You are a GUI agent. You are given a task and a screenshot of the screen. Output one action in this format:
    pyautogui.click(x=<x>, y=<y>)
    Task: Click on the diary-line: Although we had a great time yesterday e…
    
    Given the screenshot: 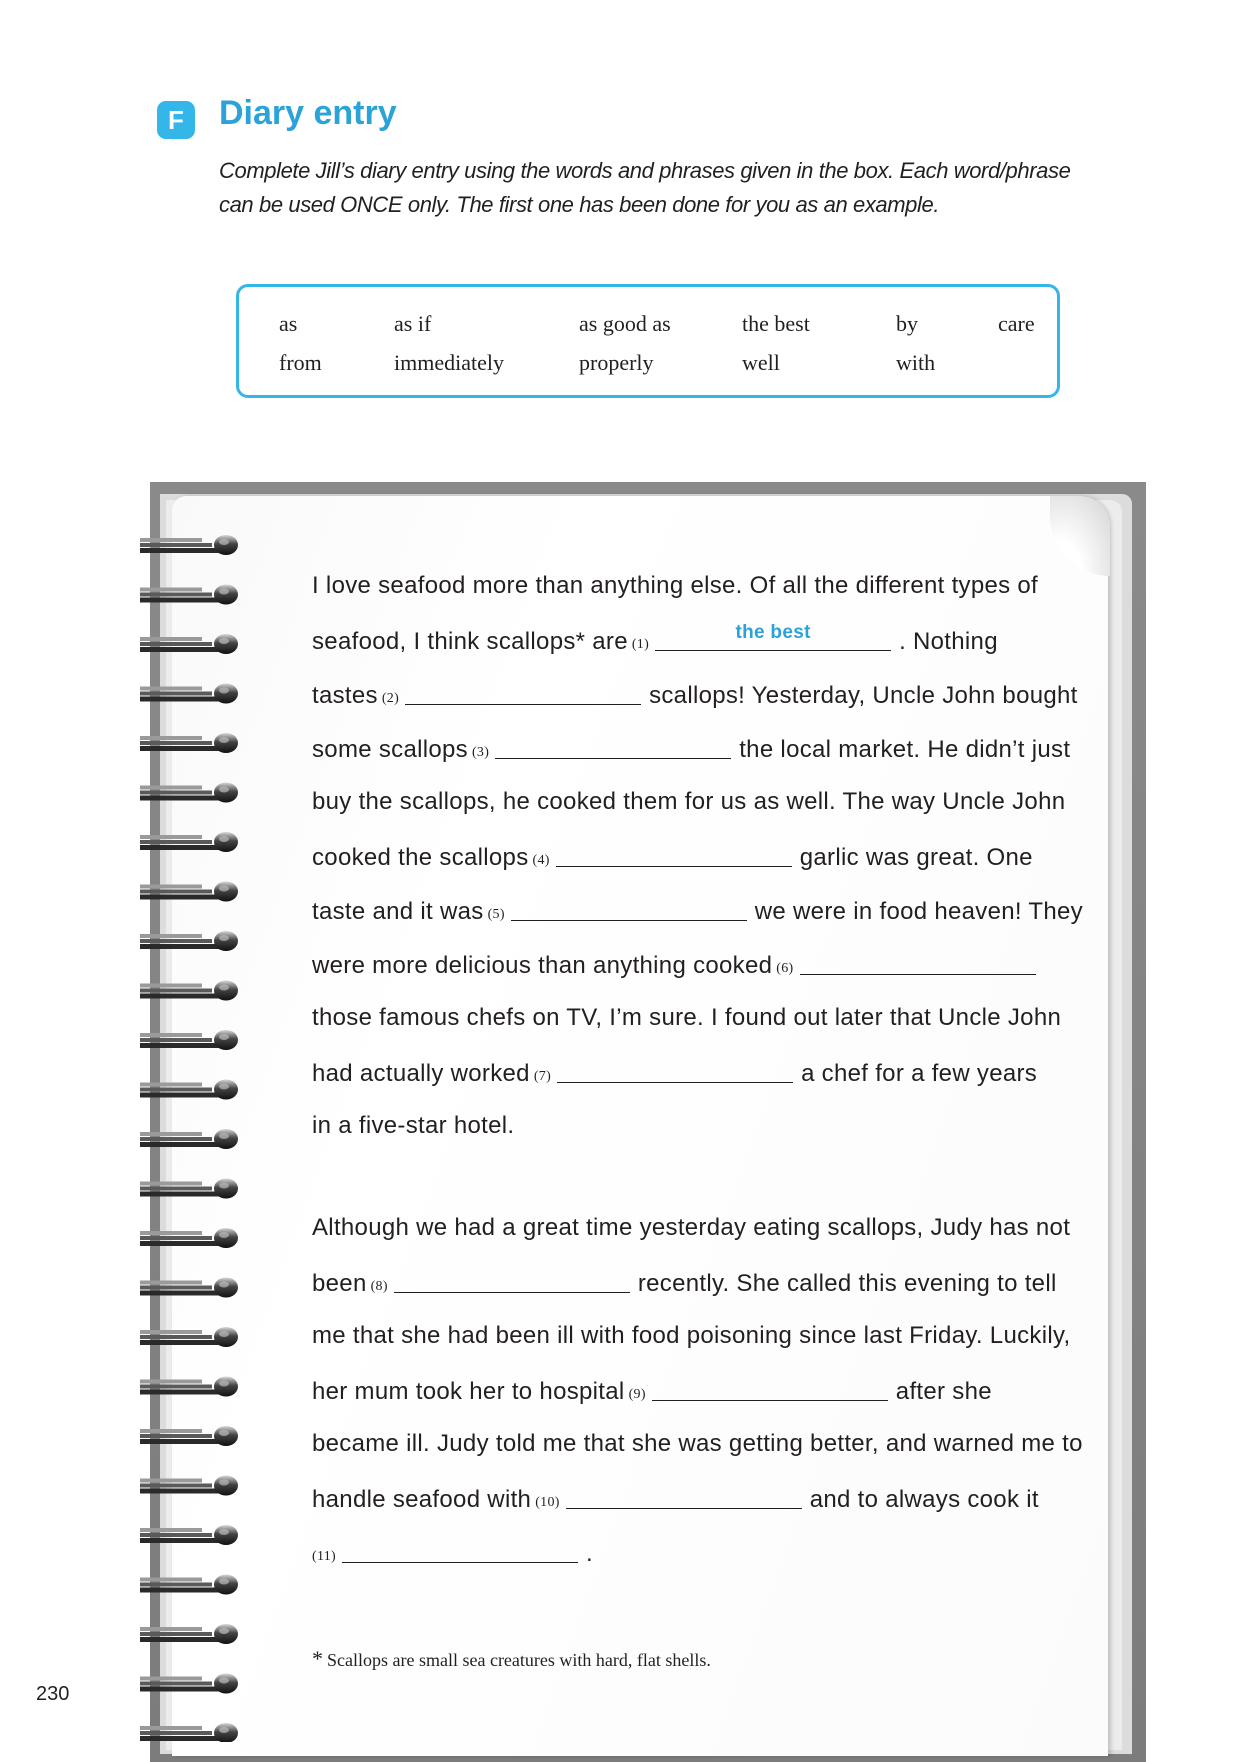 What is the action you would take?
    pyautogui.click(x=691, y=1228)
    